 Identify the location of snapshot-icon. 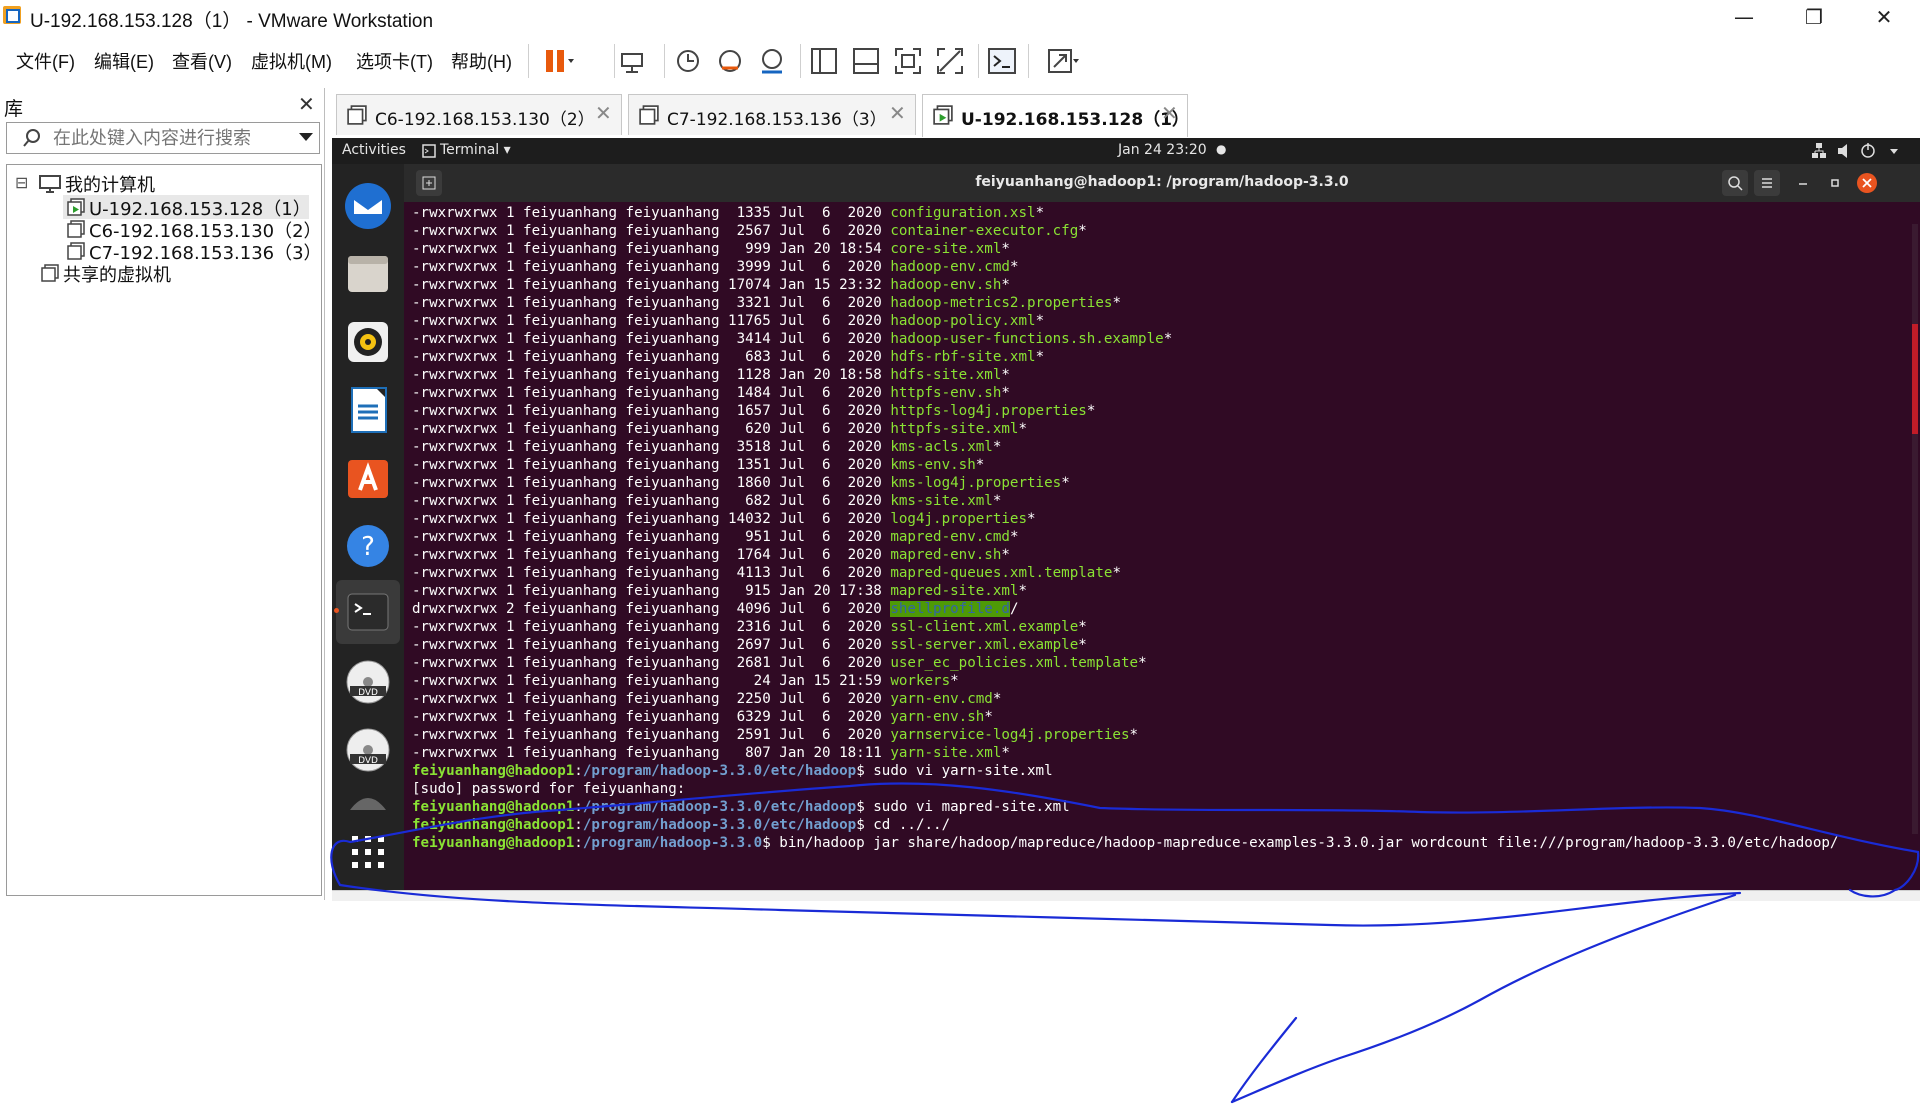
(688, 61).